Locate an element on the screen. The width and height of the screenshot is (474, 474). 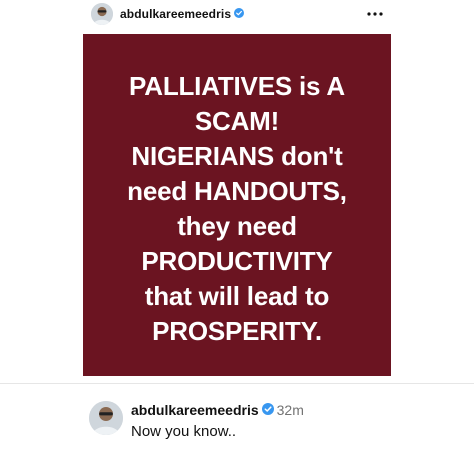
post-author-avatar is located at coordinates (102, 14).